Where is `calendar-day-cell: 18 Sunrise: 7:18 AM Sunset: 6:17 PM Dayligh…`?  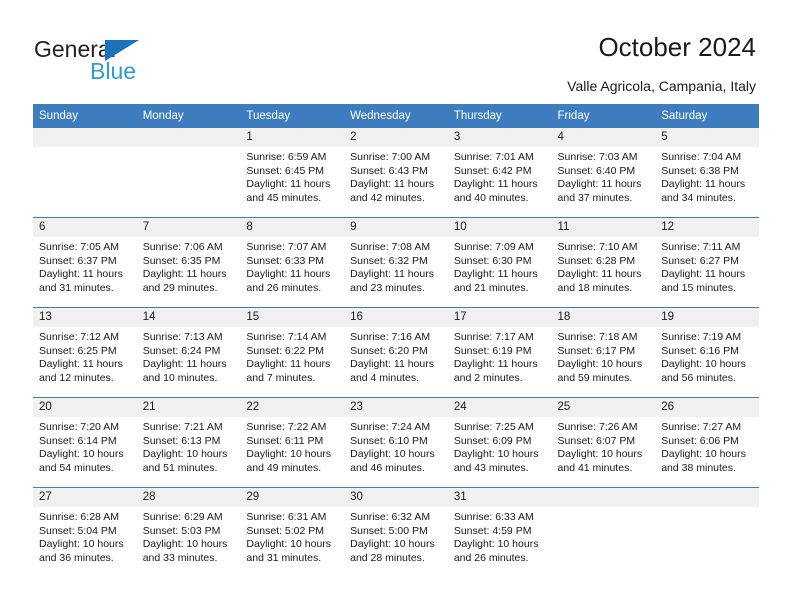
calendar-day-cell: 18 Sunrise: 7:18 AM Sunset: 6:17 PM Dayligh… is located at coordinates (603, 352).